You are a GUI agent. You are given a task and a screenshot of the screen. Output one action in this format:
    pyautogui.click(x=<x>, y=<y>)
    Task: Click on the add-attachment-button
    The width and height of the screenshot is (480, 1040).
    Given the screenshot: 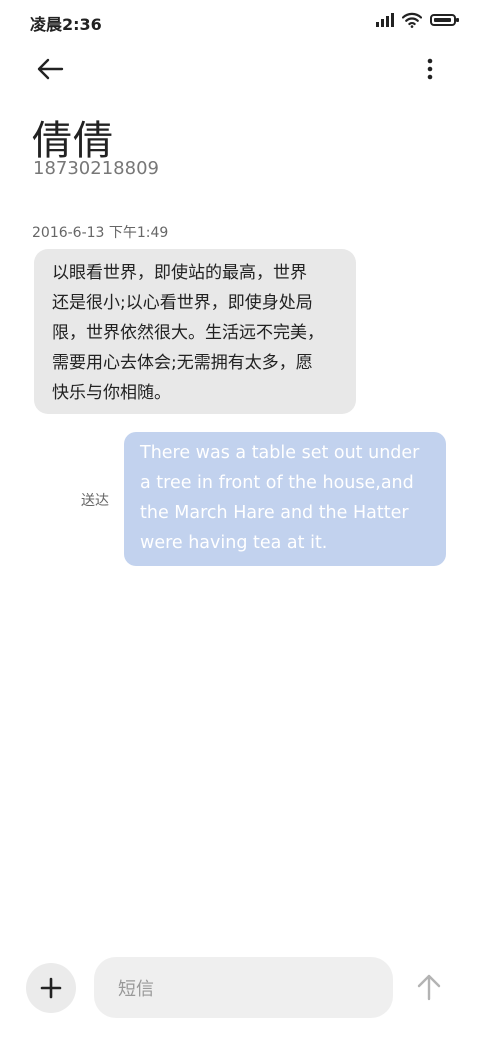 What is the action you would take?
    pyautogui.click(x=51, y=988)
    